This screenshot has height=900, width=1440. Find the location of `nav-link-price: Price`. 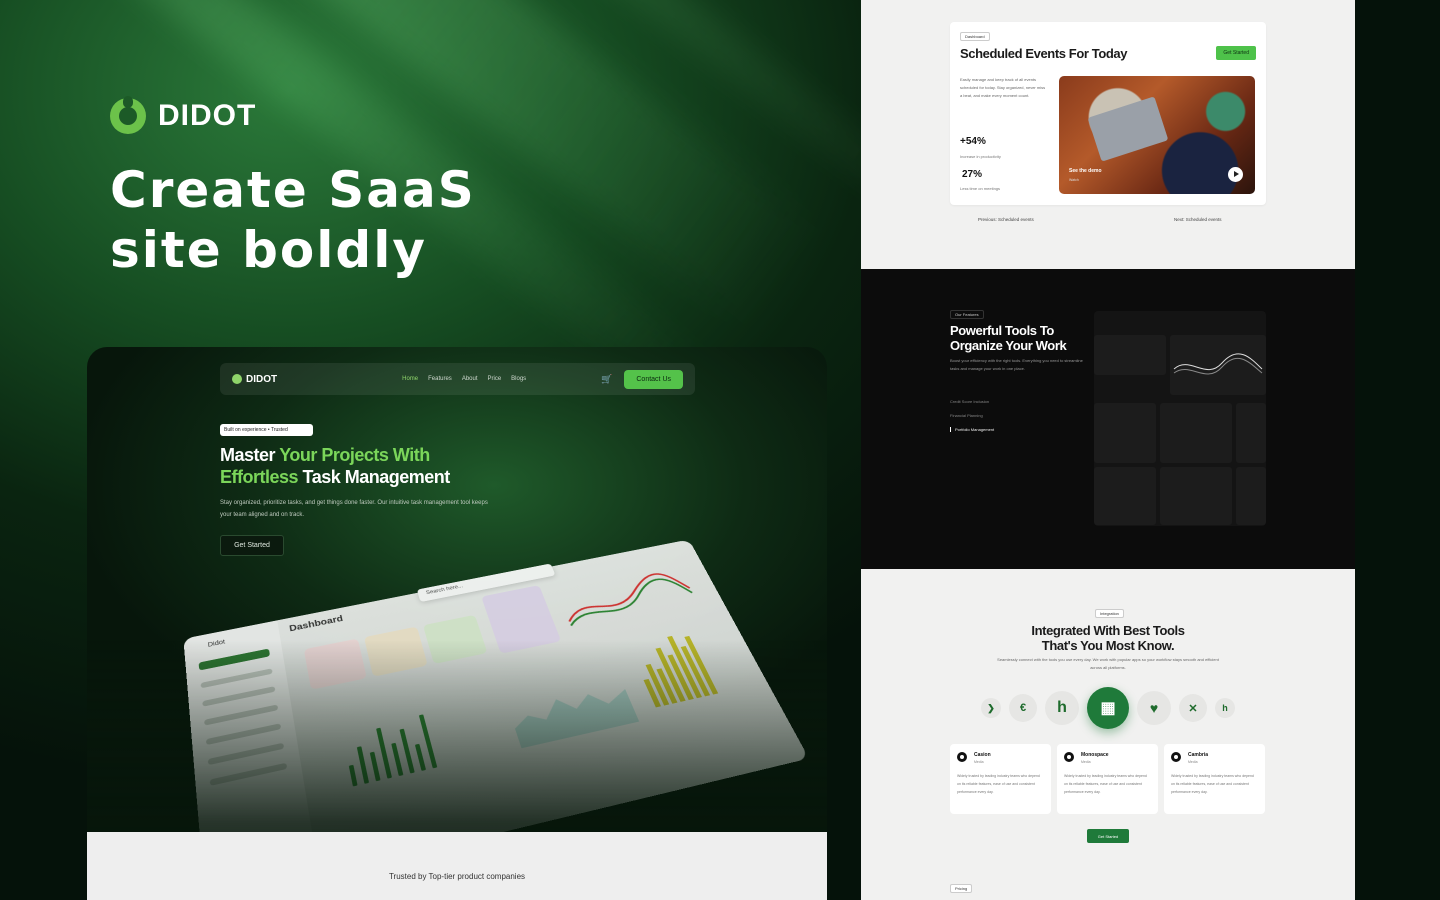

nav-link-price: Price is located at coordinates (495, 379).